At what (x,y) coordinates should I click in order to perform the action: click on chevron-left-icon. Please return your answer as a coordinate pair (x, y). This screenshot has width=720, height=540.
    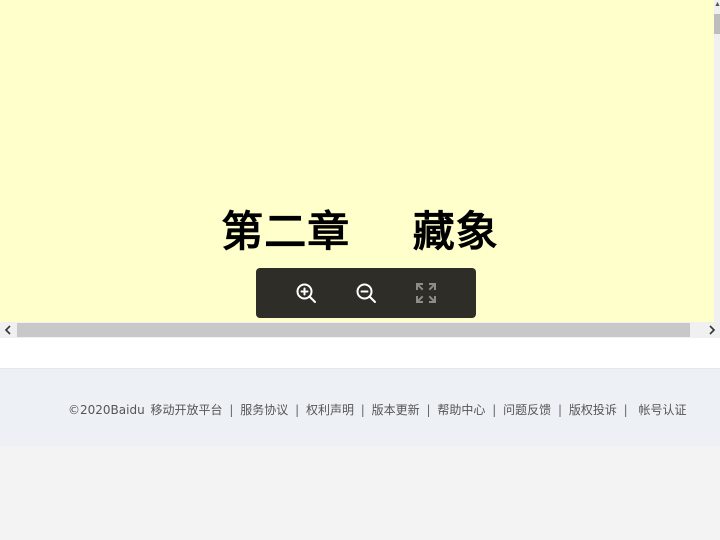
    Looking at the image, I should click on (7, 330).